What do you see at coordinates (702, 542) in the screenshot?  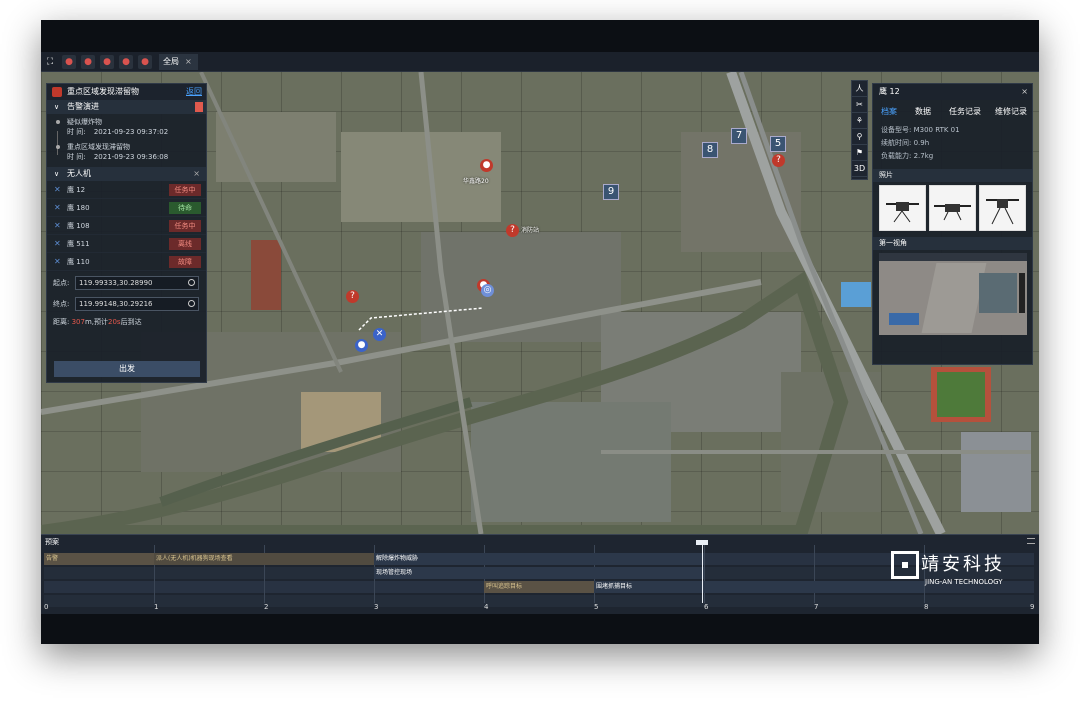 I see `time-cursor-handle` at bounding box center [702, 542].